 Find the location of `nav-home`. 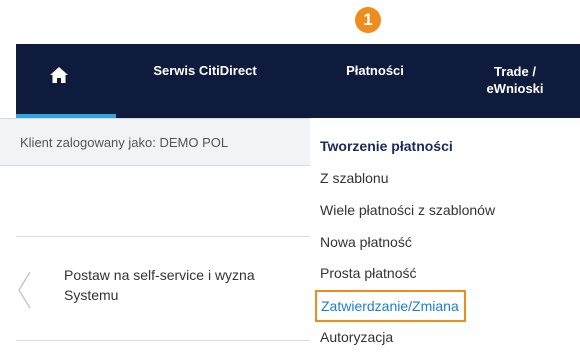

nav-home is located at coordinates (66, 81).